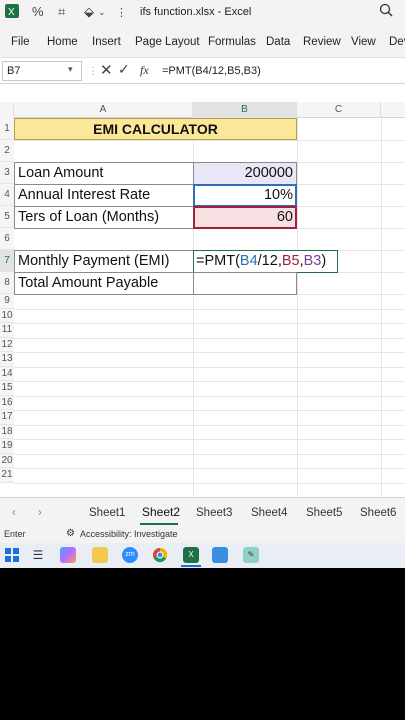 This screenshot has width=405, height=720. What do you see at coordinates (104, 173) in the screenshot?
I see `loan-amount-label: Loan Amount` at bounding box center [104, 173].